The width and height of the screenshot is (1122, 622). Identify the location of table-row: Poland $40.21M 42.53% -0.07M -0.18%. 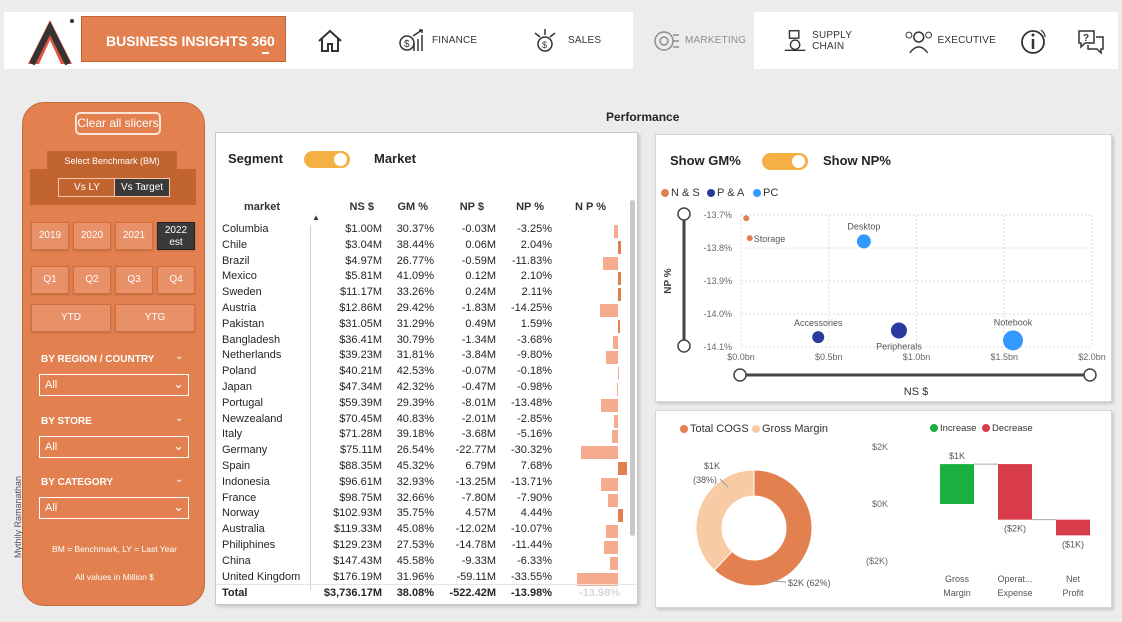
(420, 373).